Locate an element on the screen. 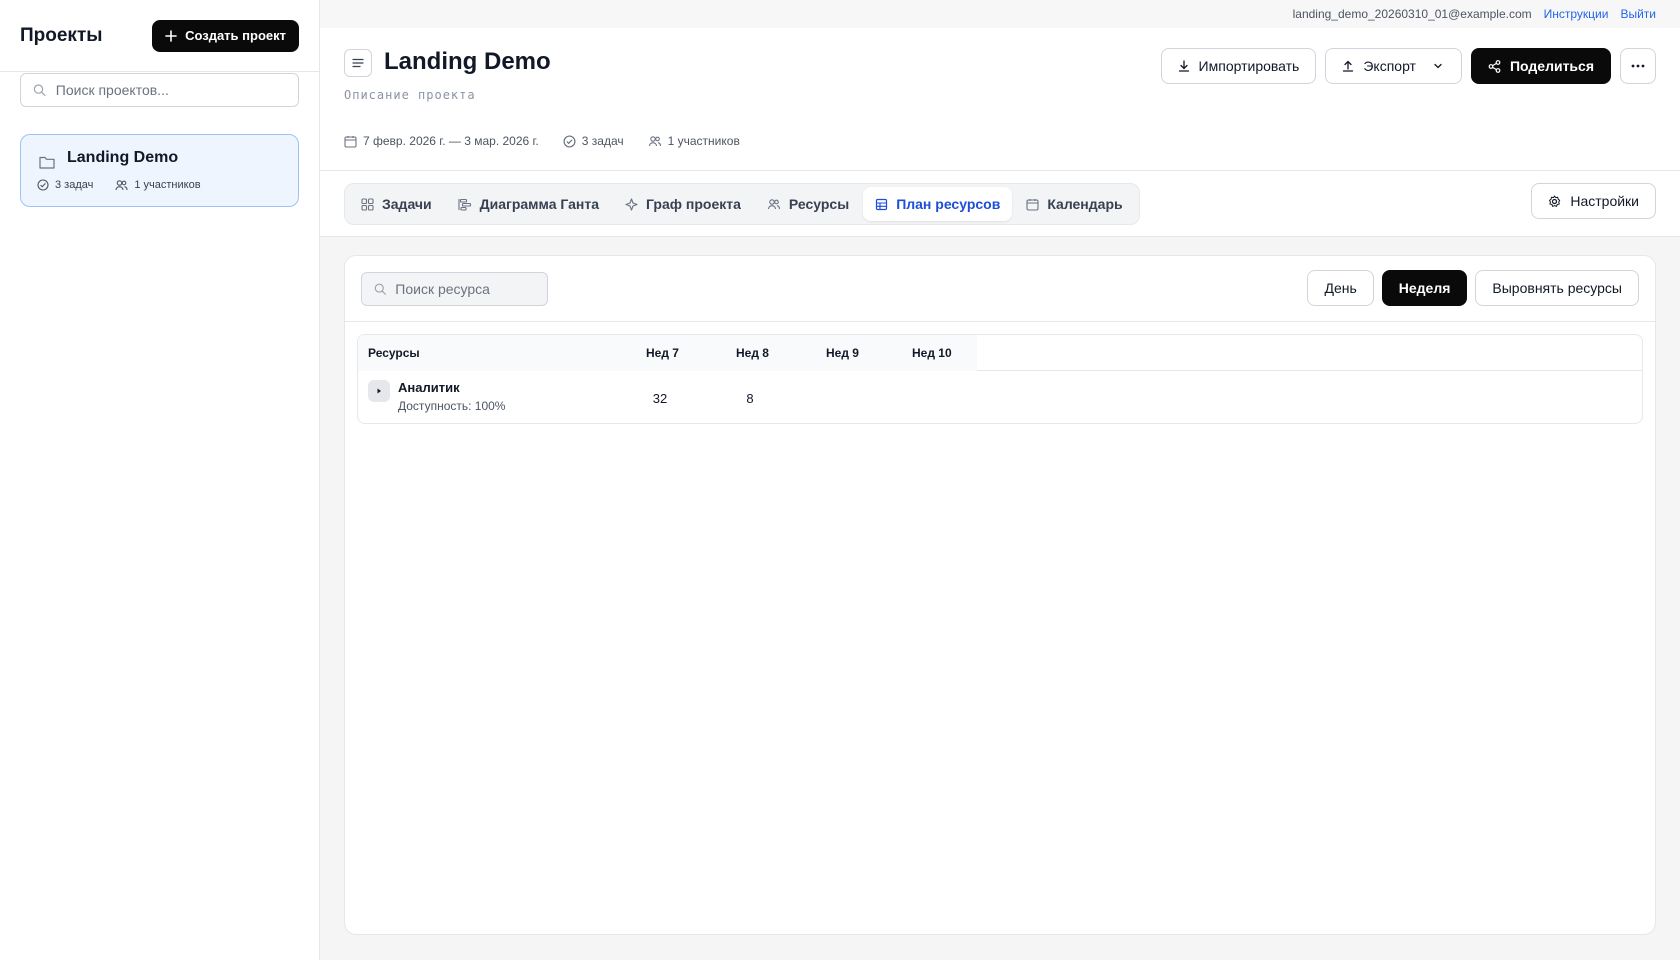 This screenshot has width=1680, height=960. more-options-button is located at coordinates (1638, 66).